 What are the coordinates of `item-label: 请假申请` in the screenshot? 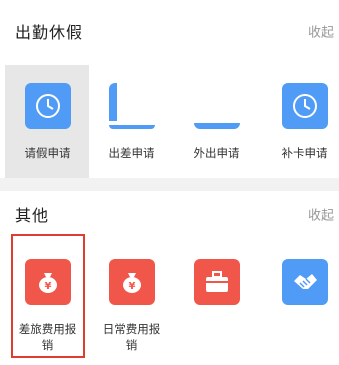 It's located at (47, 153).